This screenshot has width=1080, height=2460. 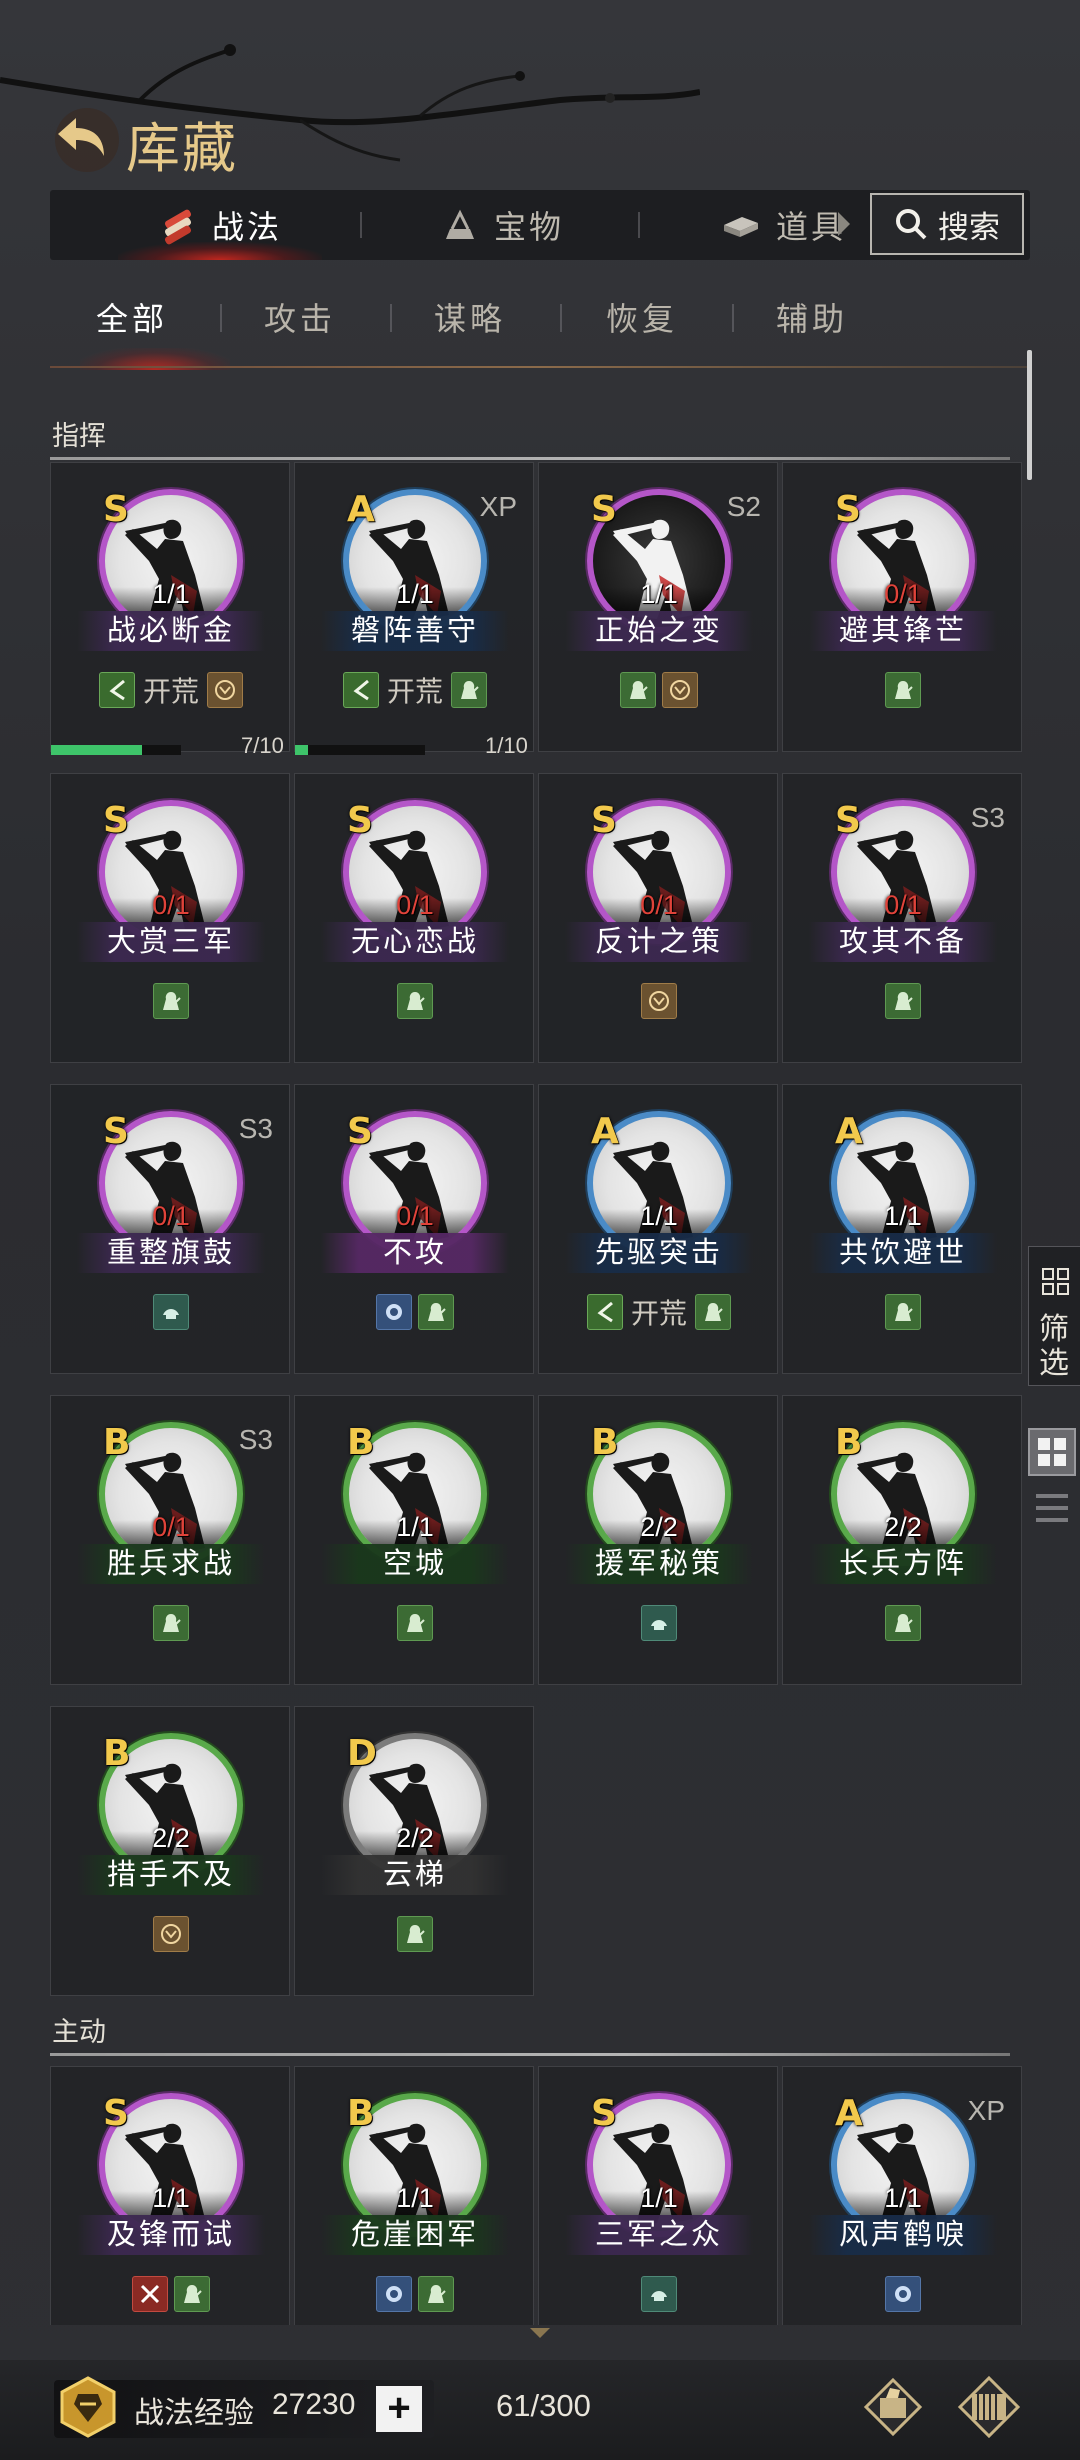 I want to click on filter-grid-icon, so click(x=1055, y=1281).